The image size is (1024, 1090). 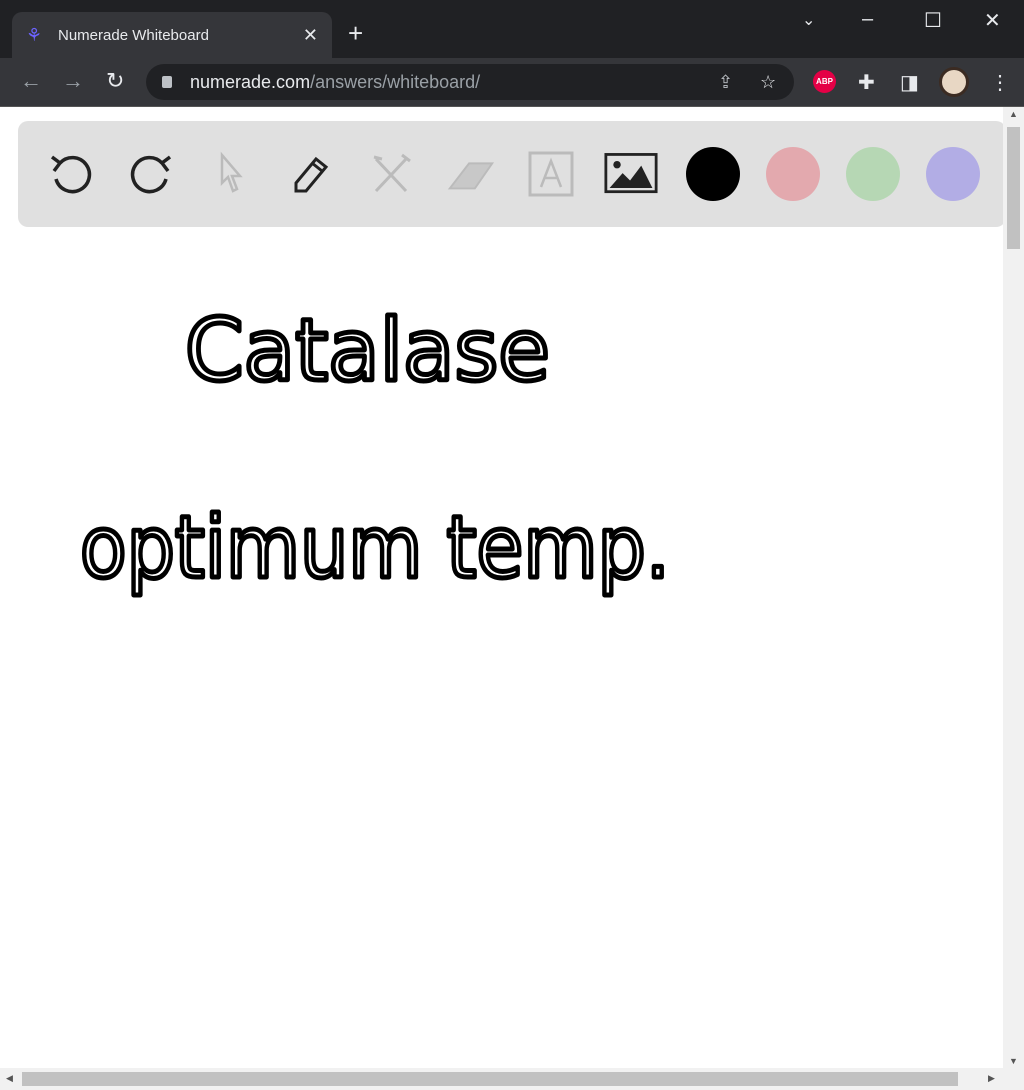 What do you see at coordinates (391, 174) in the screenshot?
I see `tools-icon` at bounding box center [391, 174].